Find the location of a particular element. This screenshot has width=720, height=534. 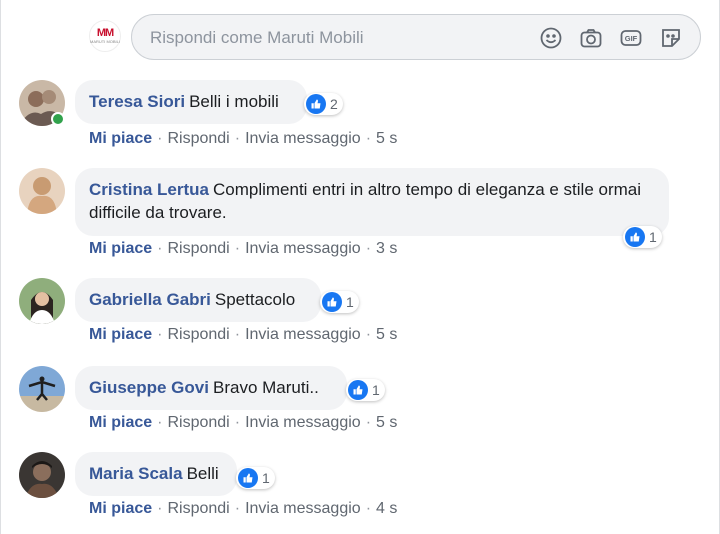

comment-author: Giuseppe Govi is located at coordinates (149, 387).